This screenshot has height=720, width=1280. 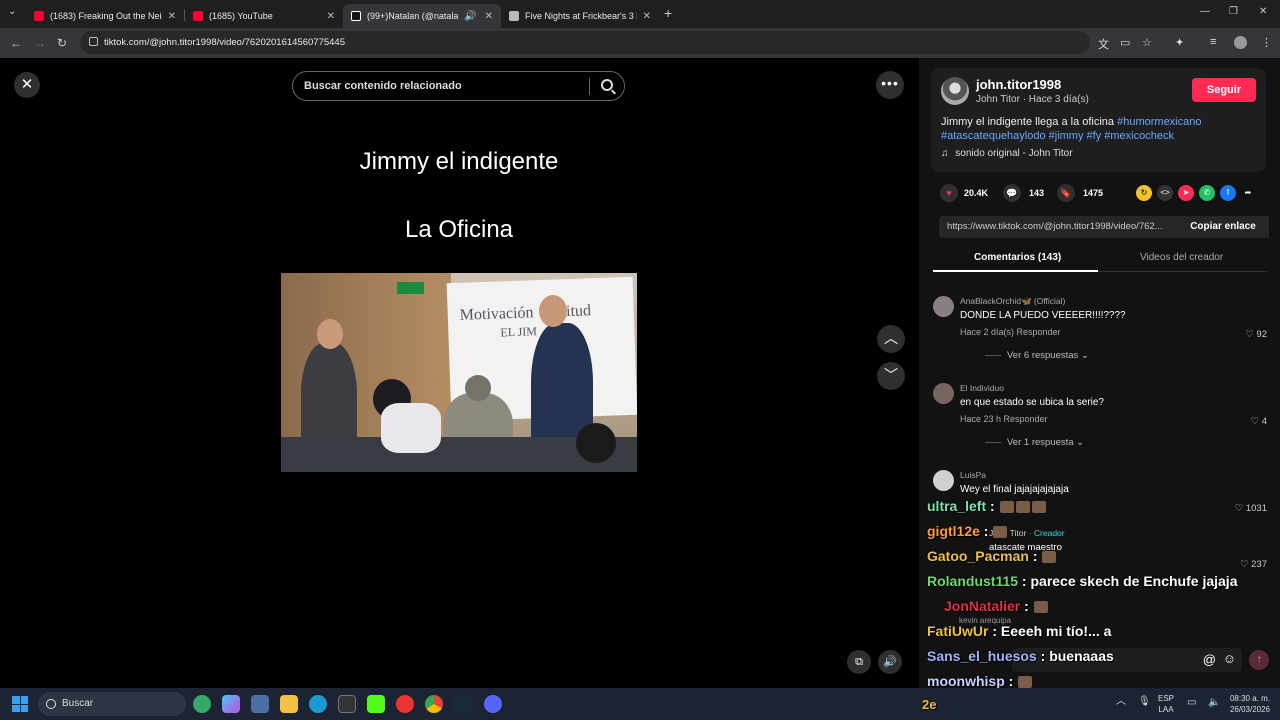 What do you see at coordinates (1144, 193) in the screenshot?
I see `repost-icon: ↻` at bounding box center [1144, 193].